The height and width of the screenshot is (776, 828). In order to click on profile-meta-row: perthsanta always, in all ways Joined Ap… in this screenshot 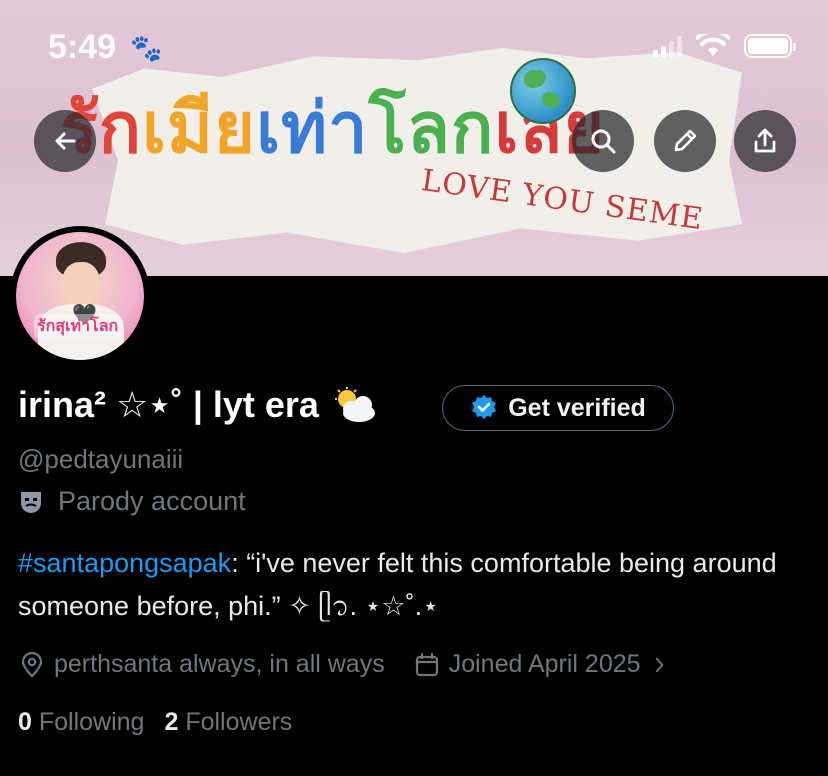, I will do `click(344, 664)`.